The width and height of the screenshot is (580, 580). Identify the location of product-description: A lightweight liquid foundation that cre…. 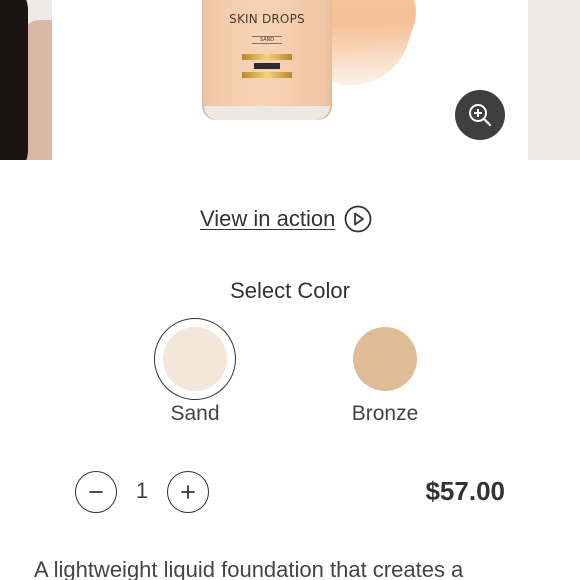
(249, 568).